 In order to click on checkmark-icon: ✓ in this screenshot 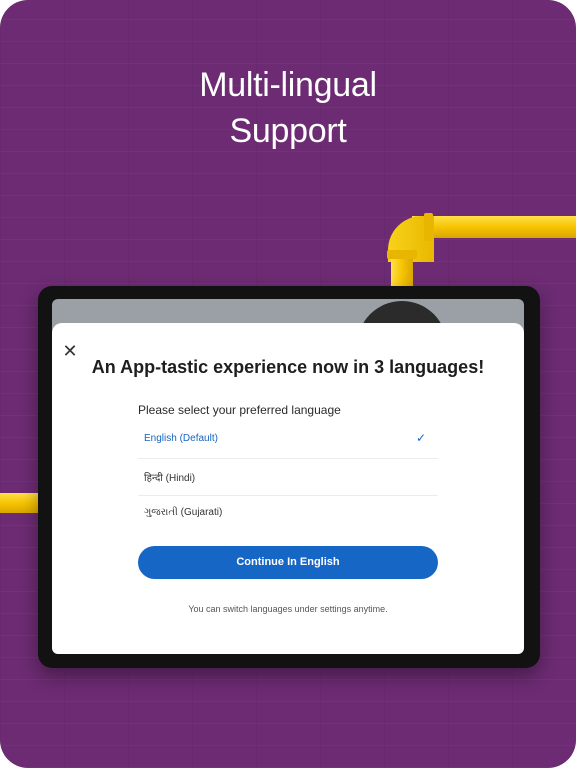, I will do `click(420, 438)`.